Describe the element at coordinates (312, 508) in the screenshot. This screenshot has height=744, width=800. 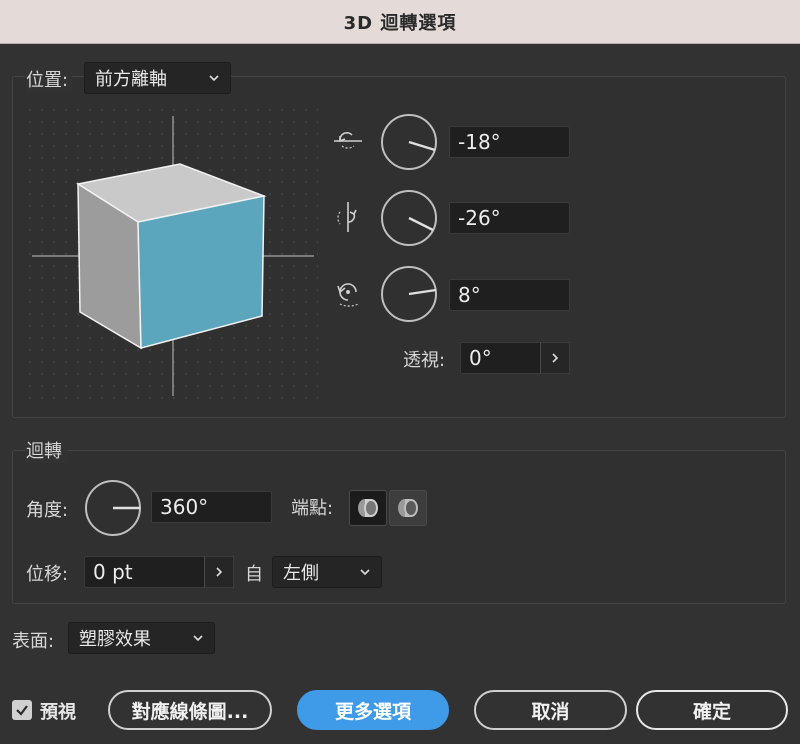
I see `cap-label: 端點:` at that location.